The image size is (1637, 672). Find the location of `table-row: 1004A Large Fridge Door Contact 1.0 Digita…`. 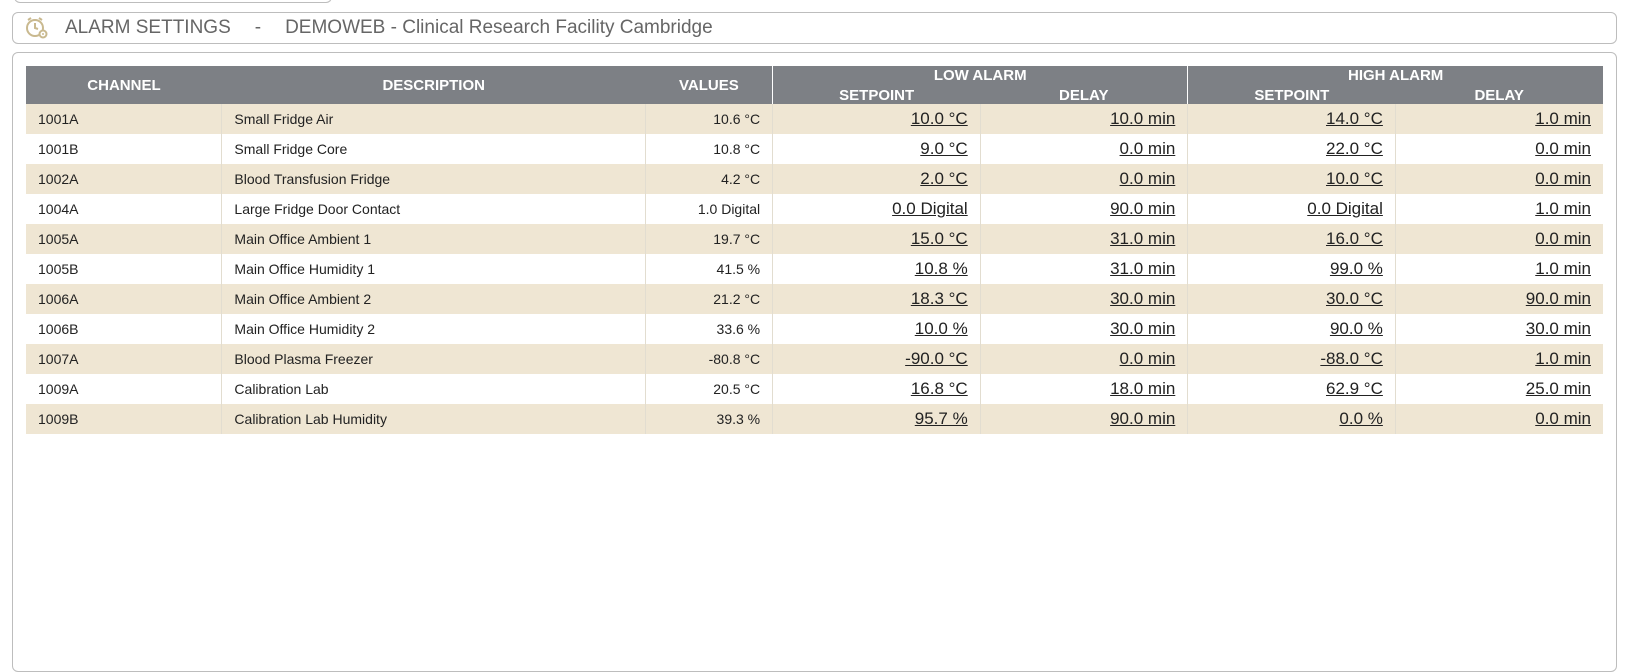

table-row: 1004A Large Fridge Door Contact 1.0 Digita… is located at coordinates (814, 209).